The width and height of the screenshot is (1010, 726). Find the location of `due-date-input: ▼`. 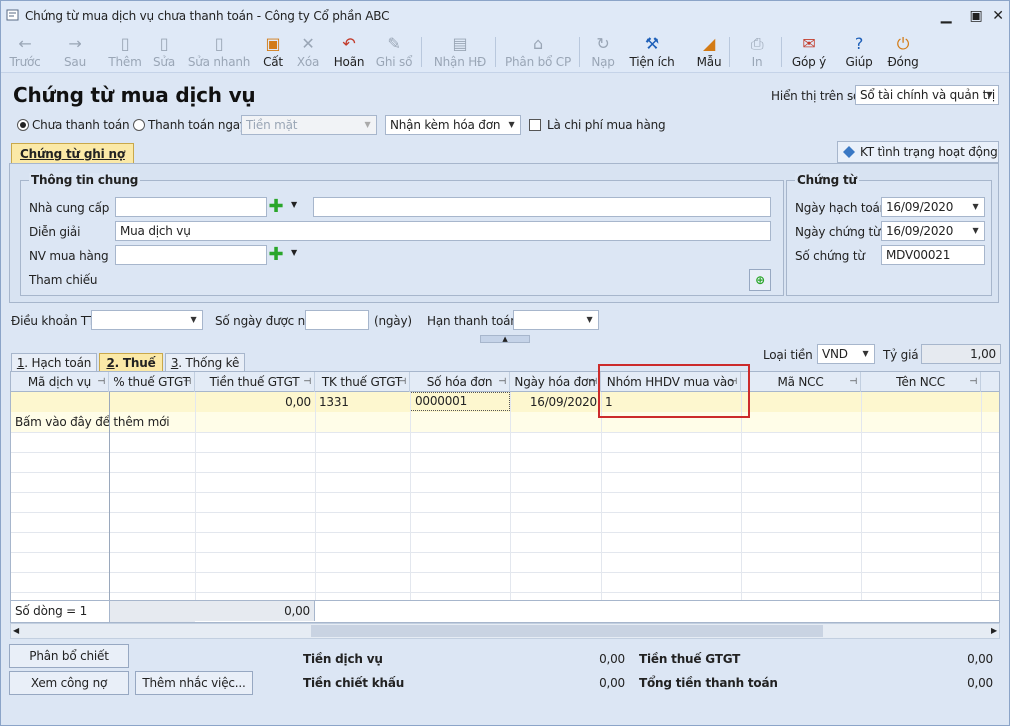

due-date-input: ▼ is located at coordinates (556, 320).